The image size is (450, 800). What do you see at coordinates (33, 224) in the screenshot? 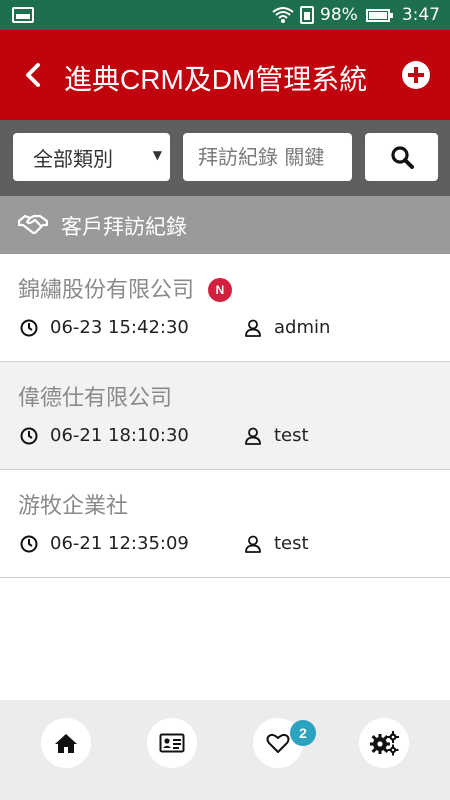
I see `handshake-icon` at bounding box center [33, 224].